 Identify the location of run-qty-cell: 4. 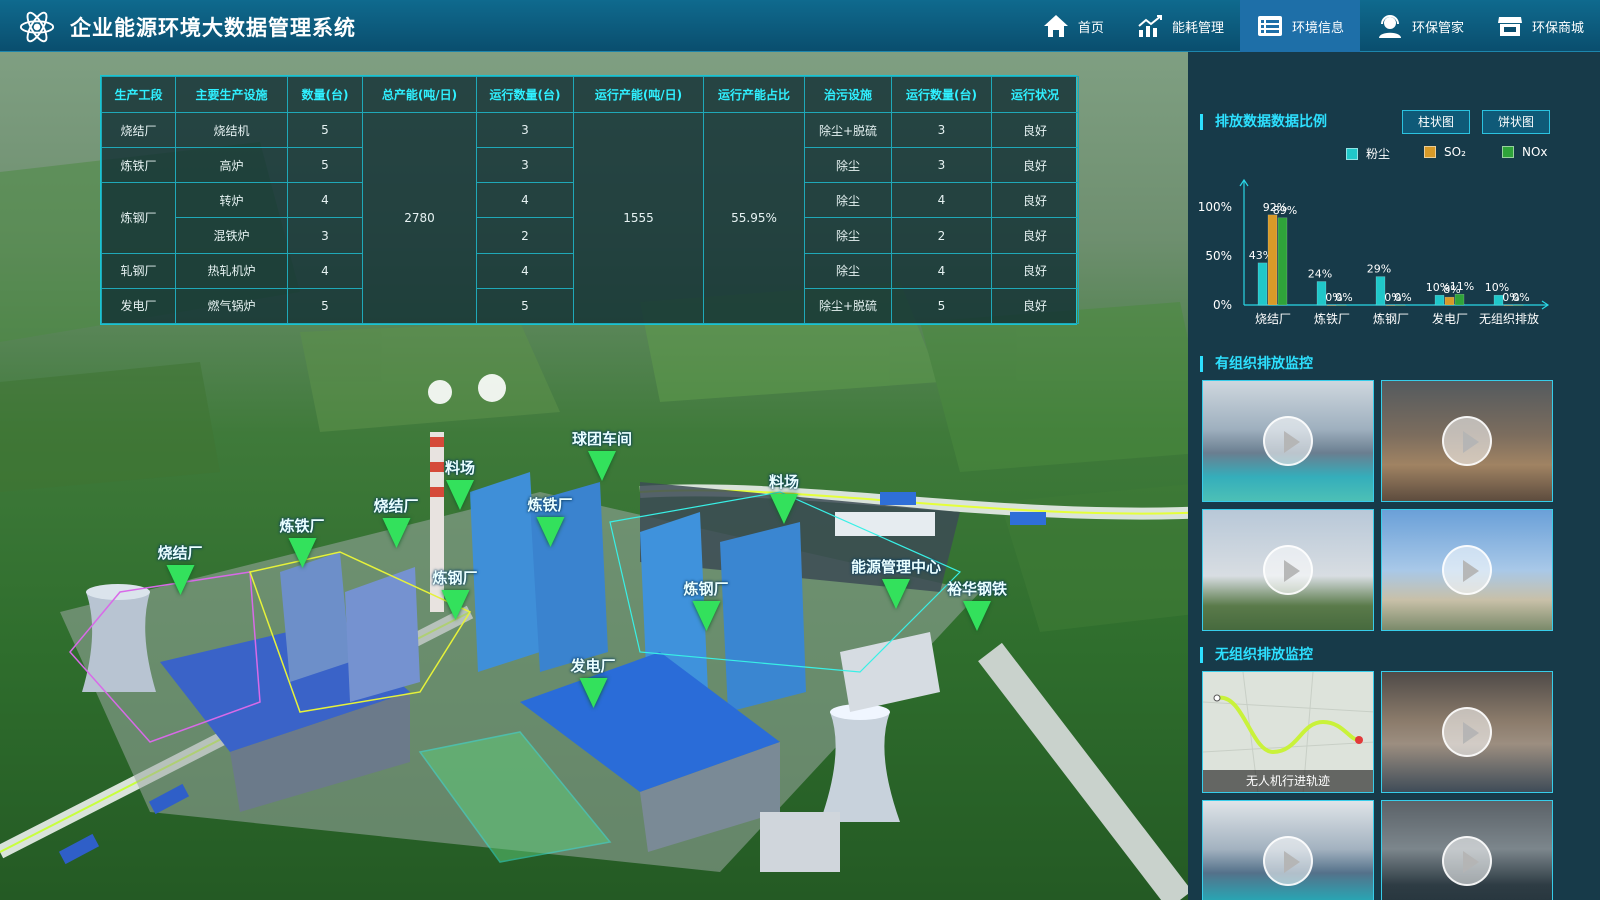
(525, 200).